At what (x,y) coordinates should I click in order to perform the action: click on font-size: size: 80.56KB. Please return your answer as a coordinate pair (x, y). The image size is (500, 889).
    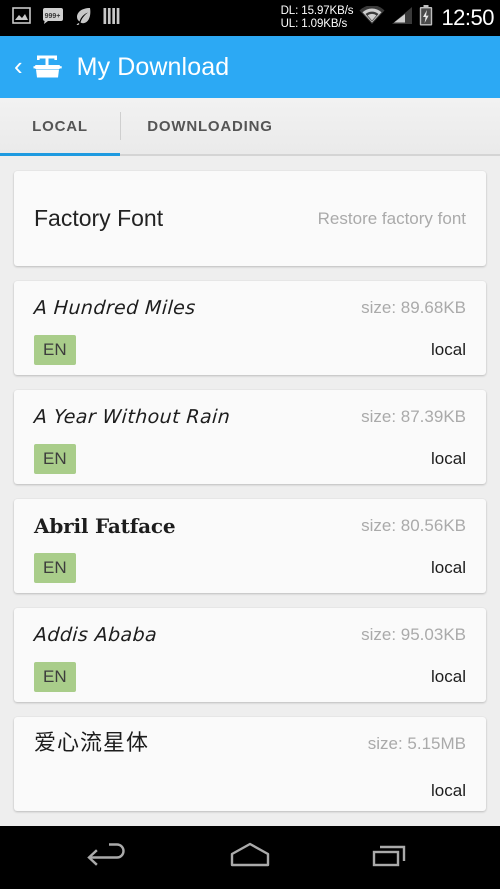
    Looking at the image, I should click on (413, 525).